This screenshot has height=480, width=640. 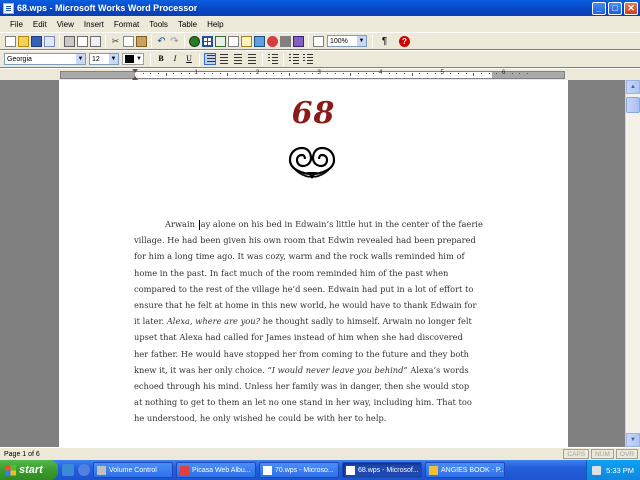 What do you see at coordinates (65, 24) in the screenshot?
I see `menu-view: View` at bounding box center [65, 24].